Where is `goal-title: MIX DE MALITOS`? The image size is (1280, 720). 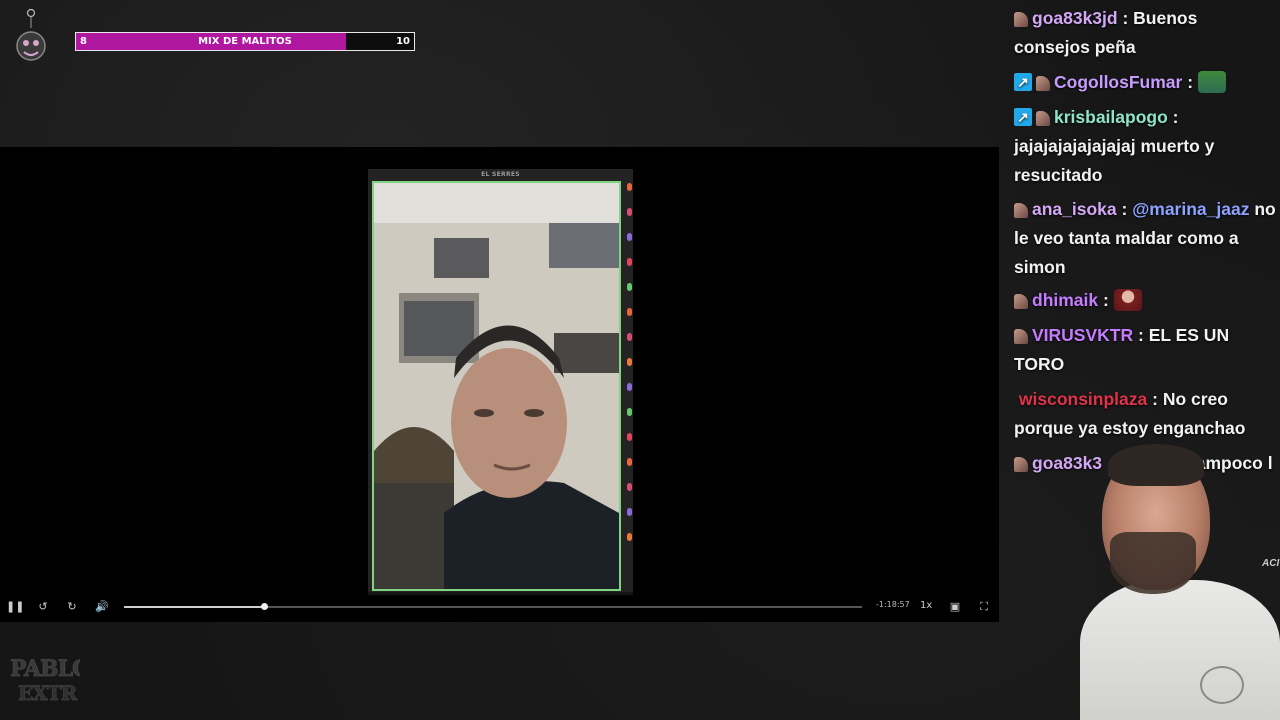 goal-title: MIX DE MALITOS is located at coordinates (245, 41).